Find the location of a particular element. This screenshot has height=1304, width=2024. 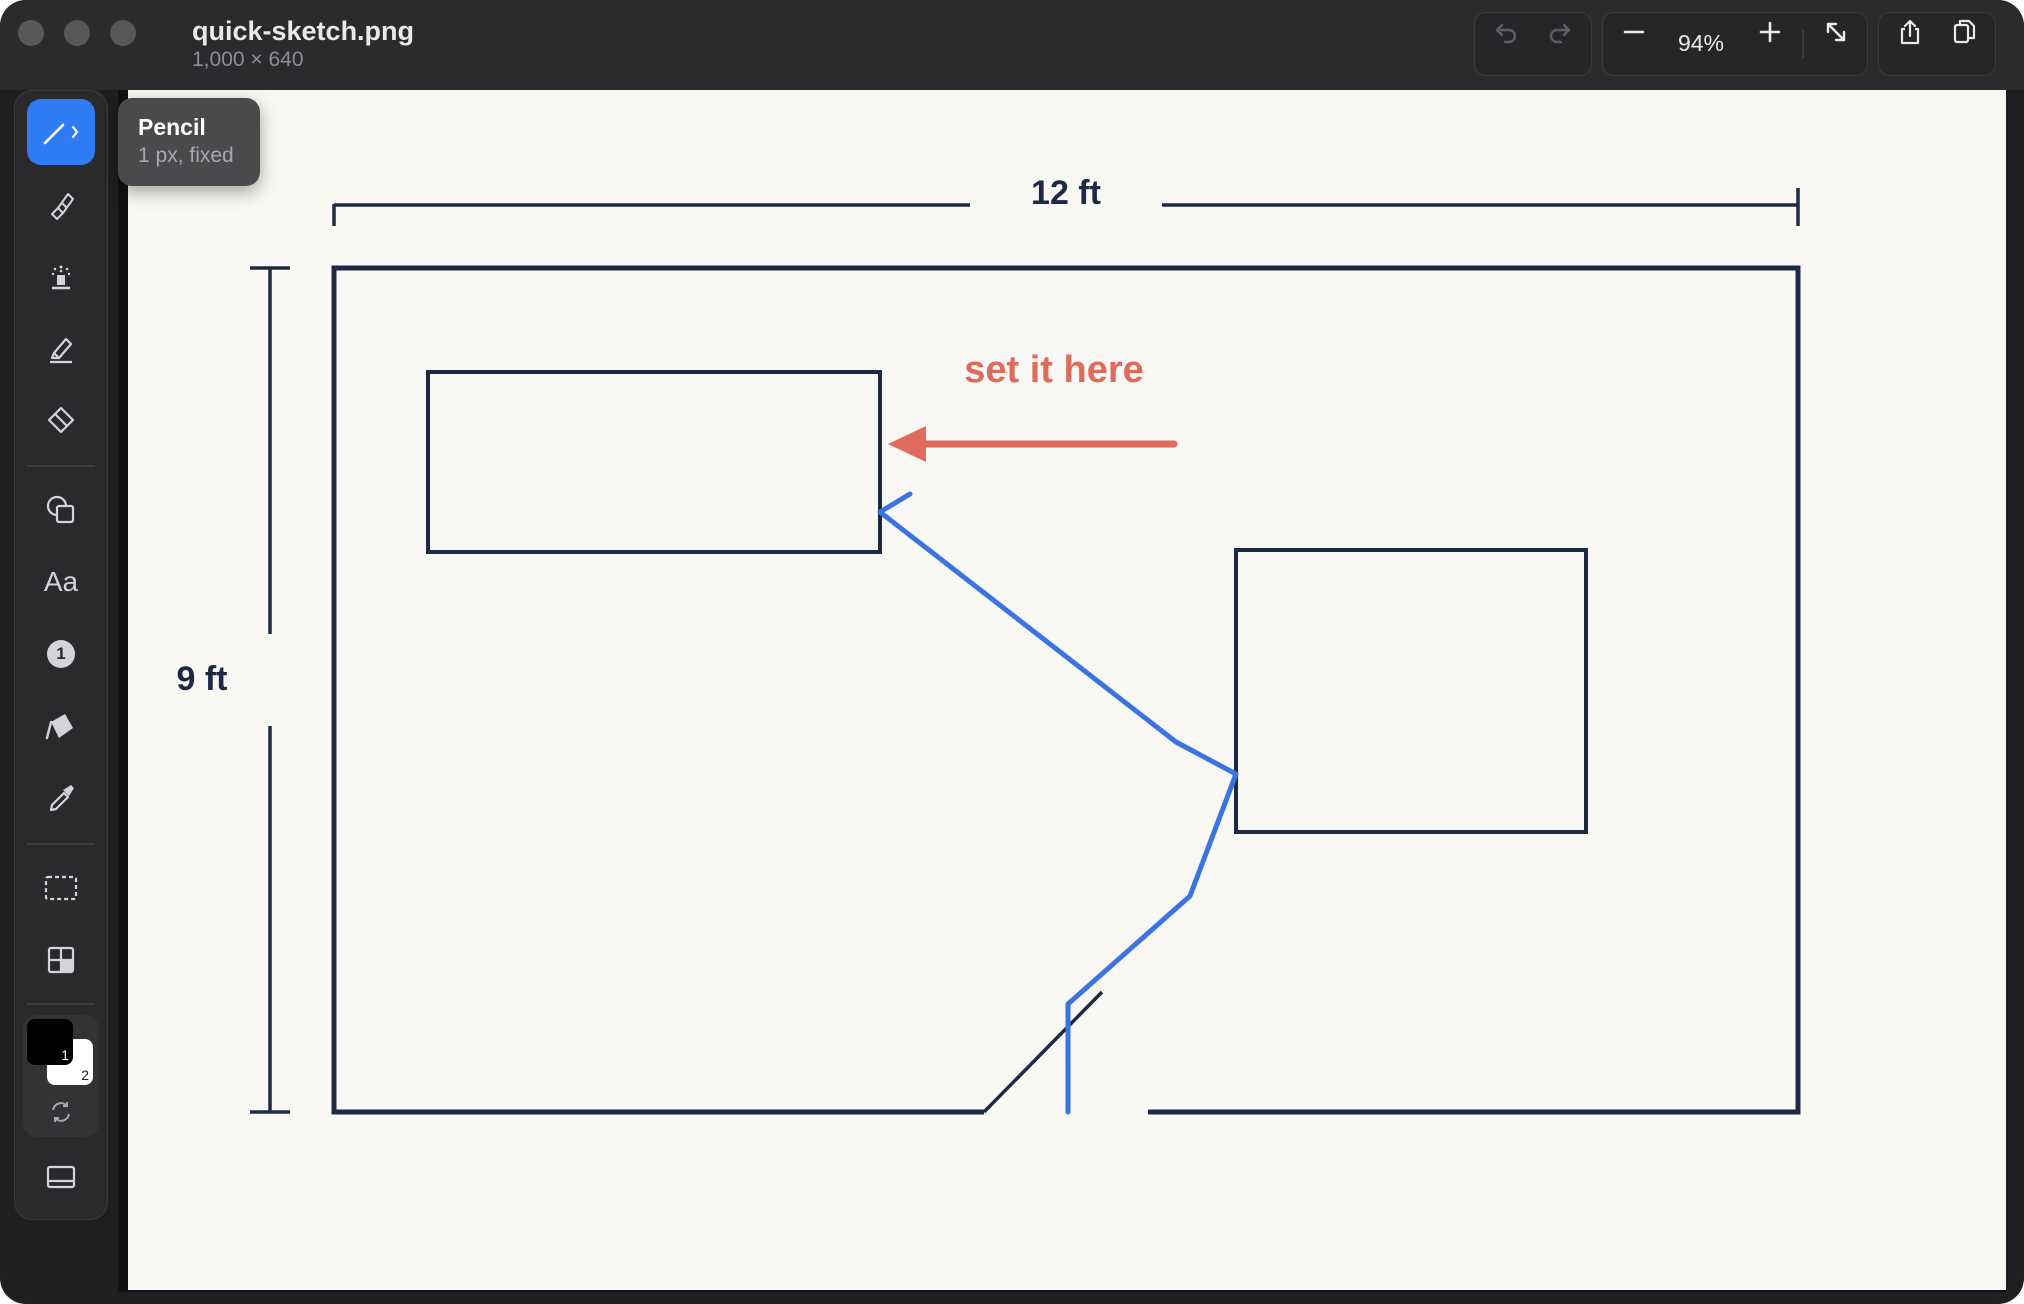

primary-color-swatch: 1 is located at coordinates (50, 1042).